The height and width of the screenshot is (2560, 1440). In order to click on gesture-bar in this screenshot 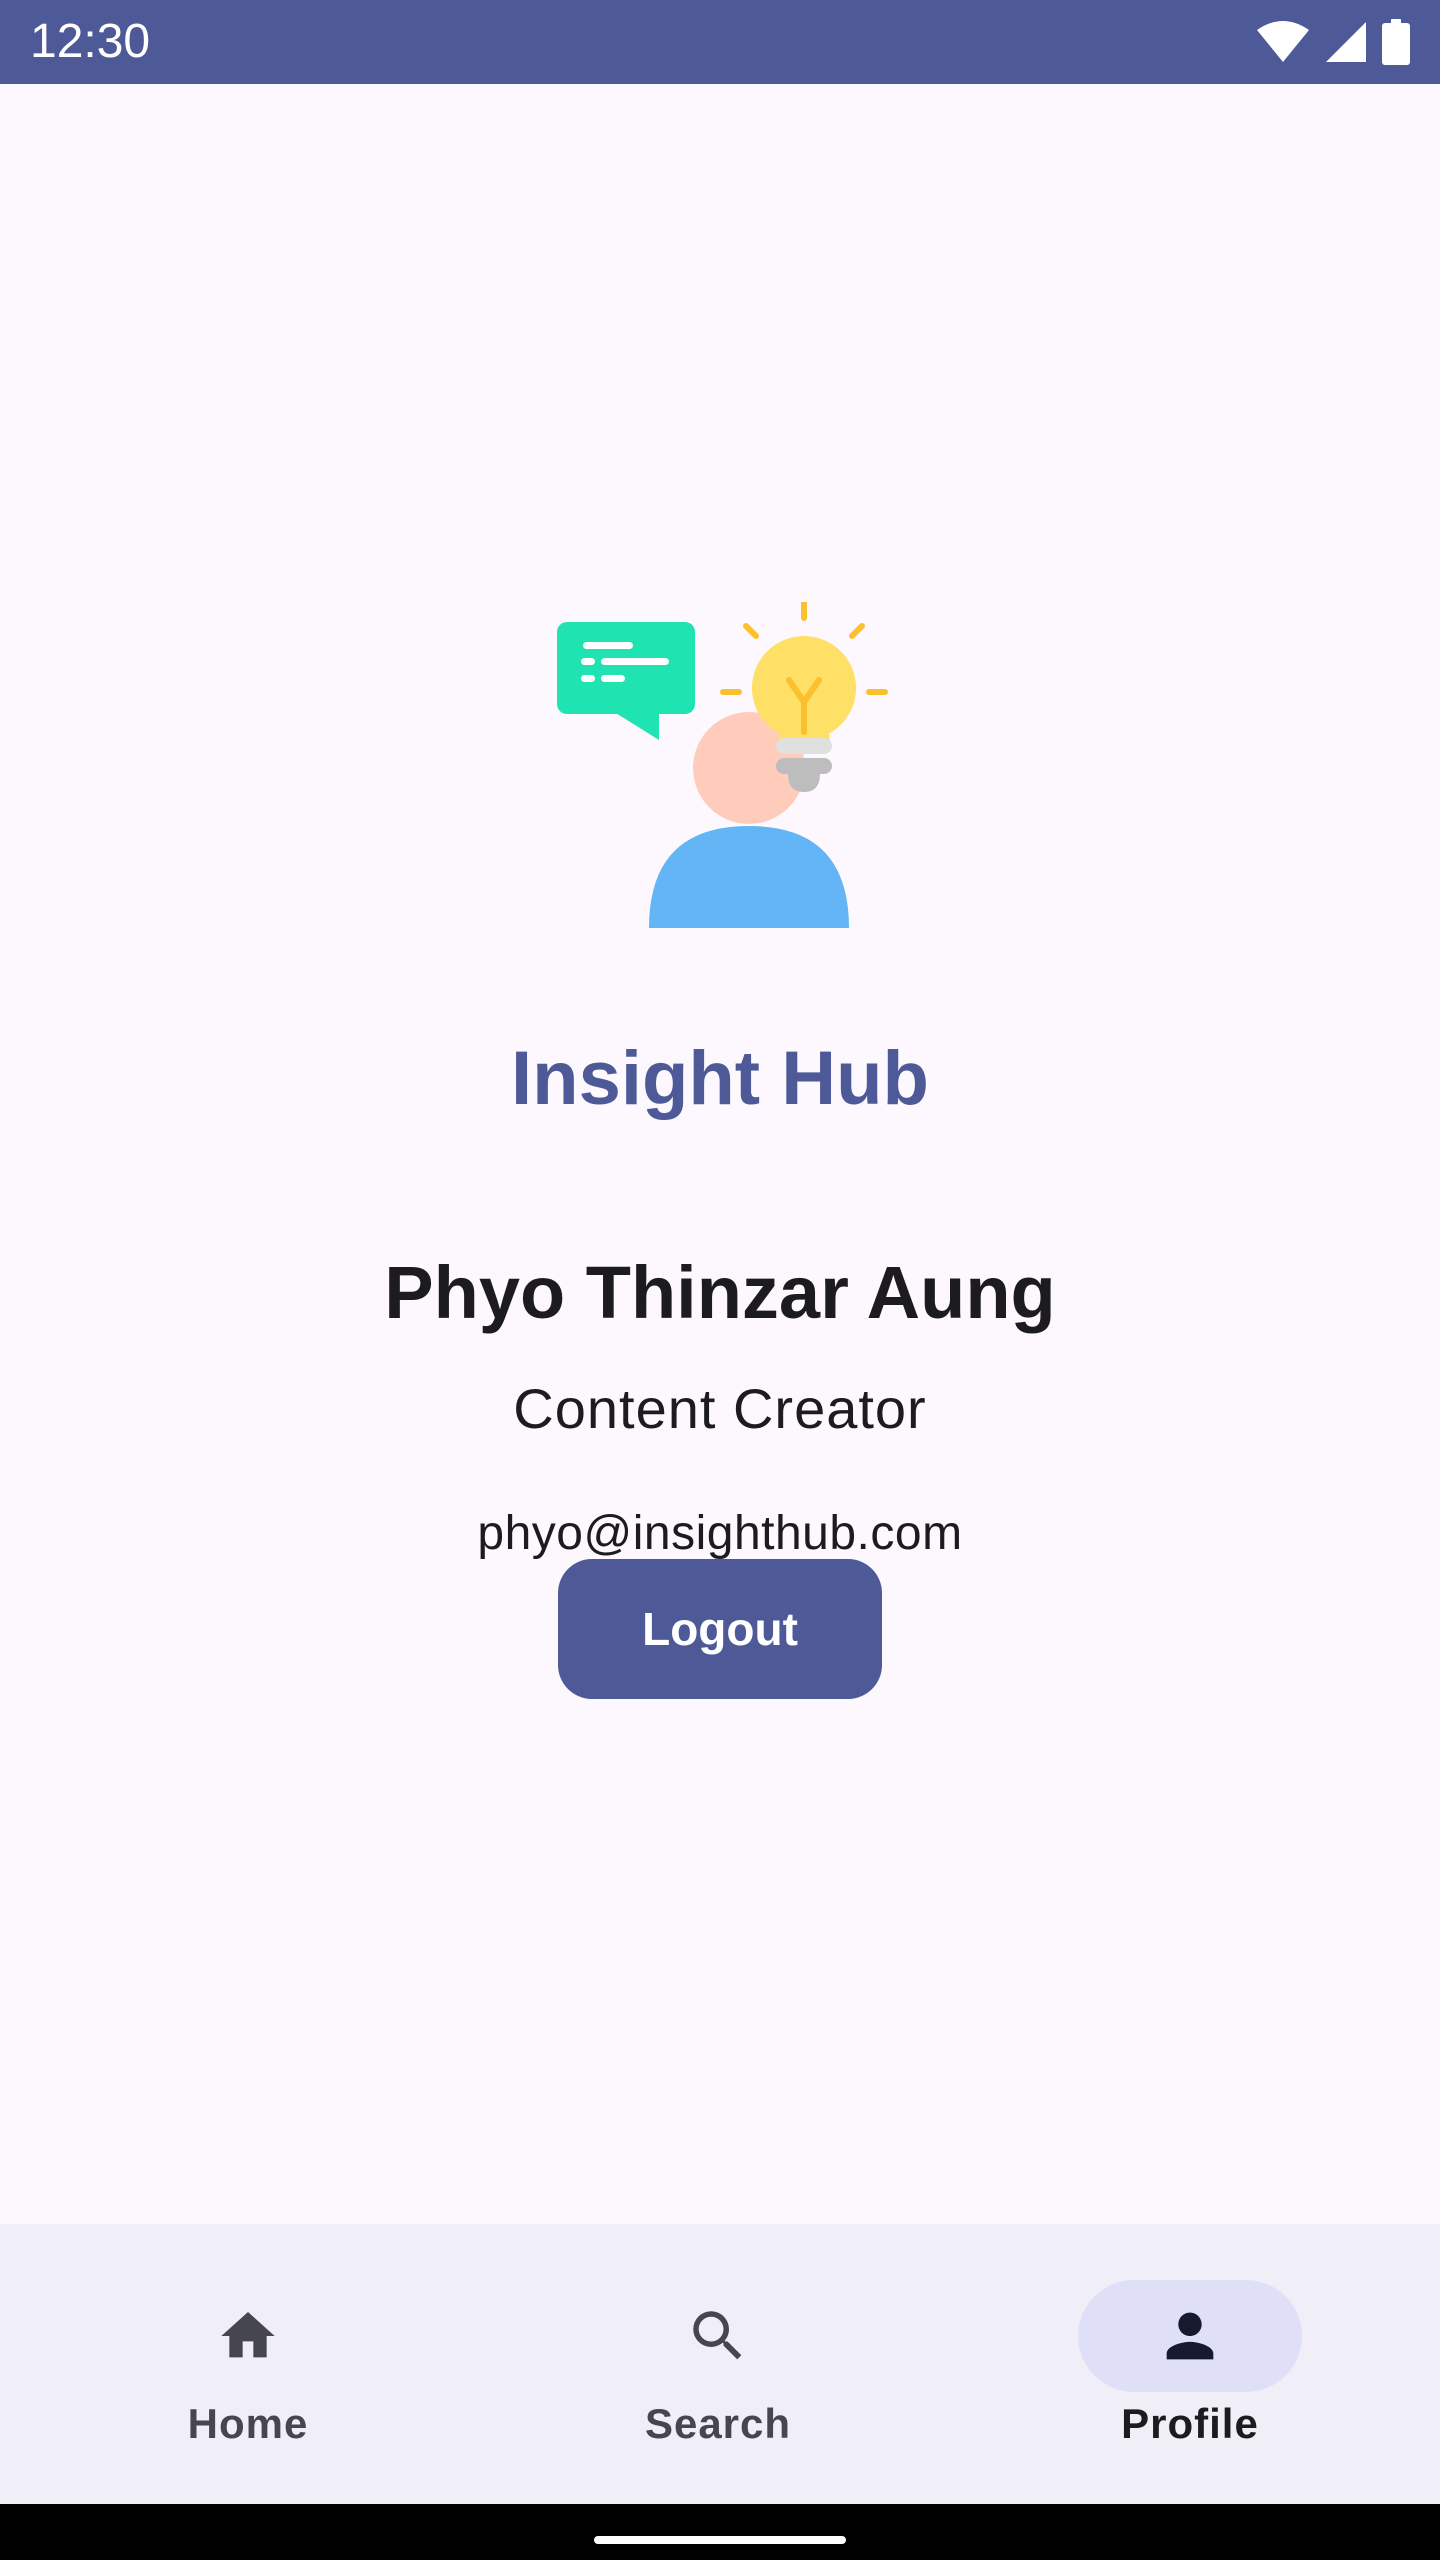, I will do `click(720, 2532)`.